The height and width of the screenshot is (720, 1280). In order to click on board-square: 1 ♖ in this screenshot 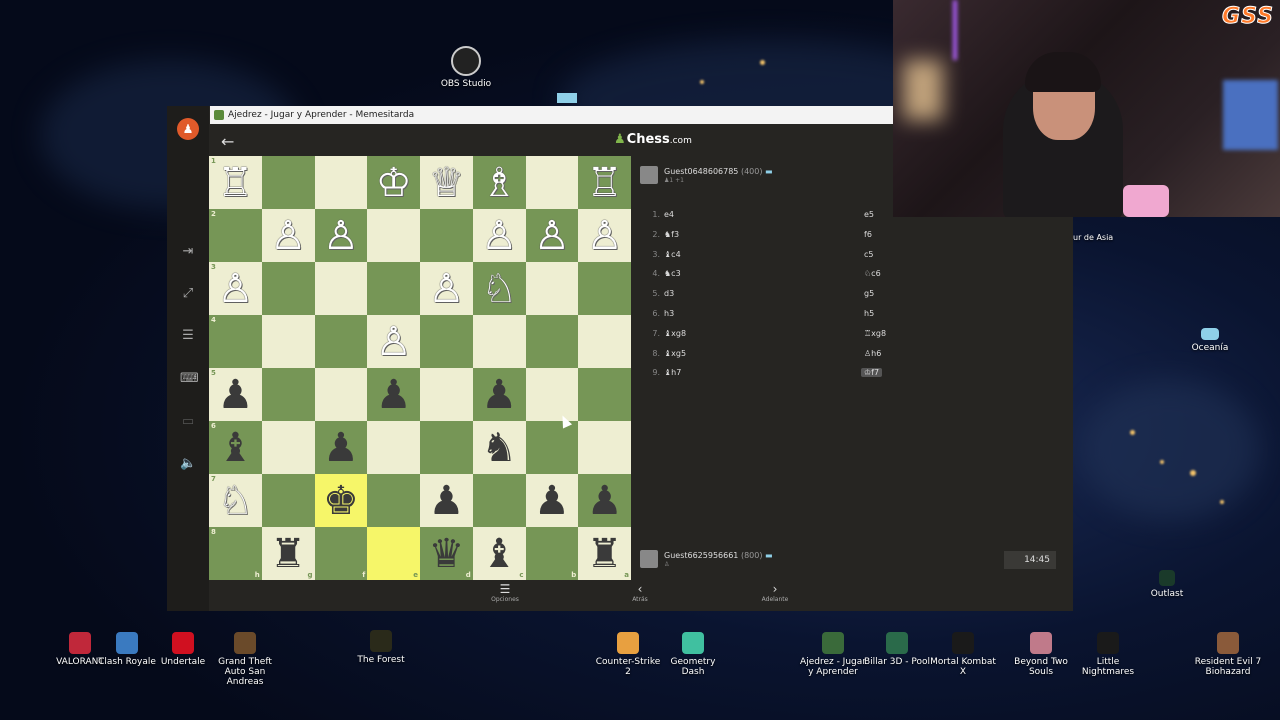, I will do `click(235, 182)`.